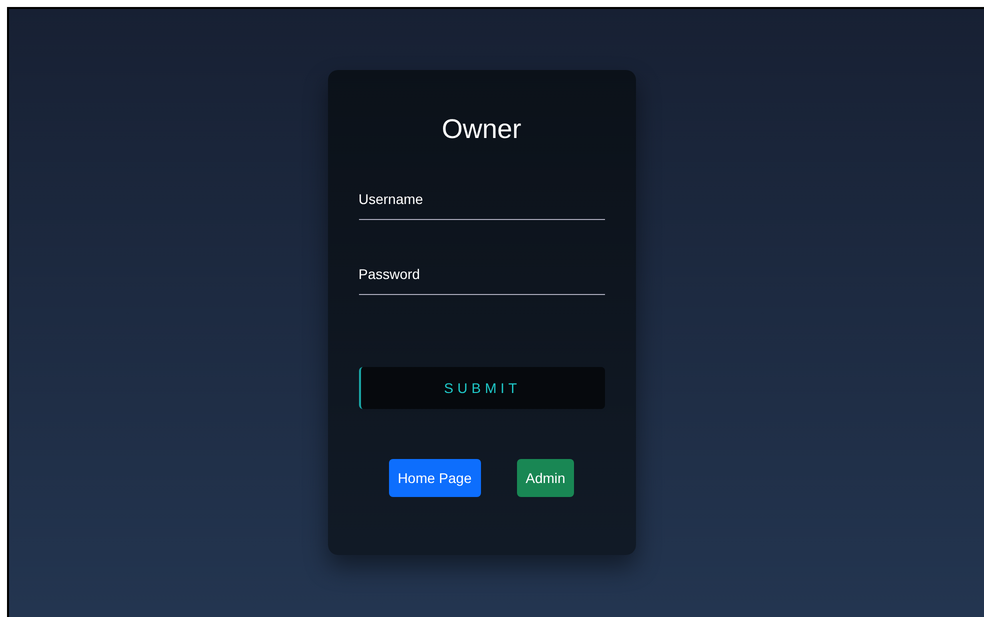 Image resolution: width=984 pixels, height=617 pixels. What do you see at coordinates (434, 478) in the screenshot?
I see `home-button: Home Page` at bounding box center [434, 478].